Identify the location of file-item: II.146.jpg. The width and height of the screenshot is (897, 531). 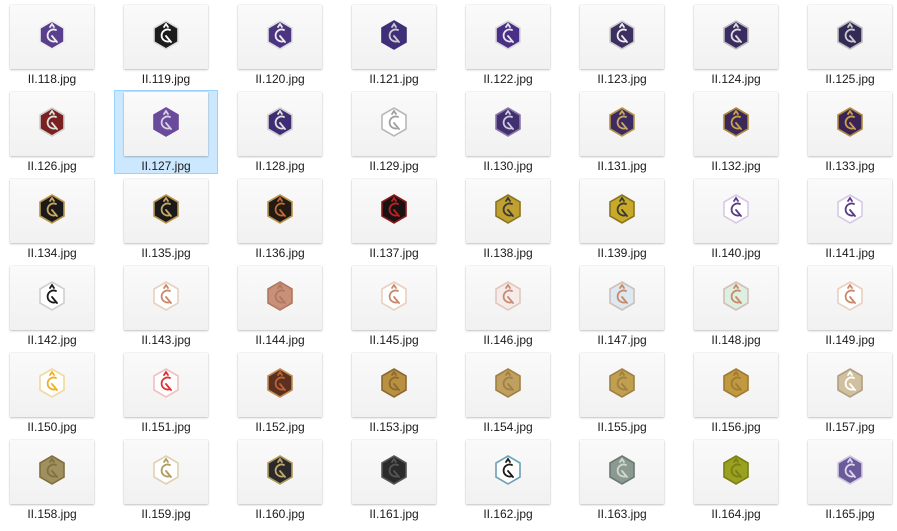
(508, 306).